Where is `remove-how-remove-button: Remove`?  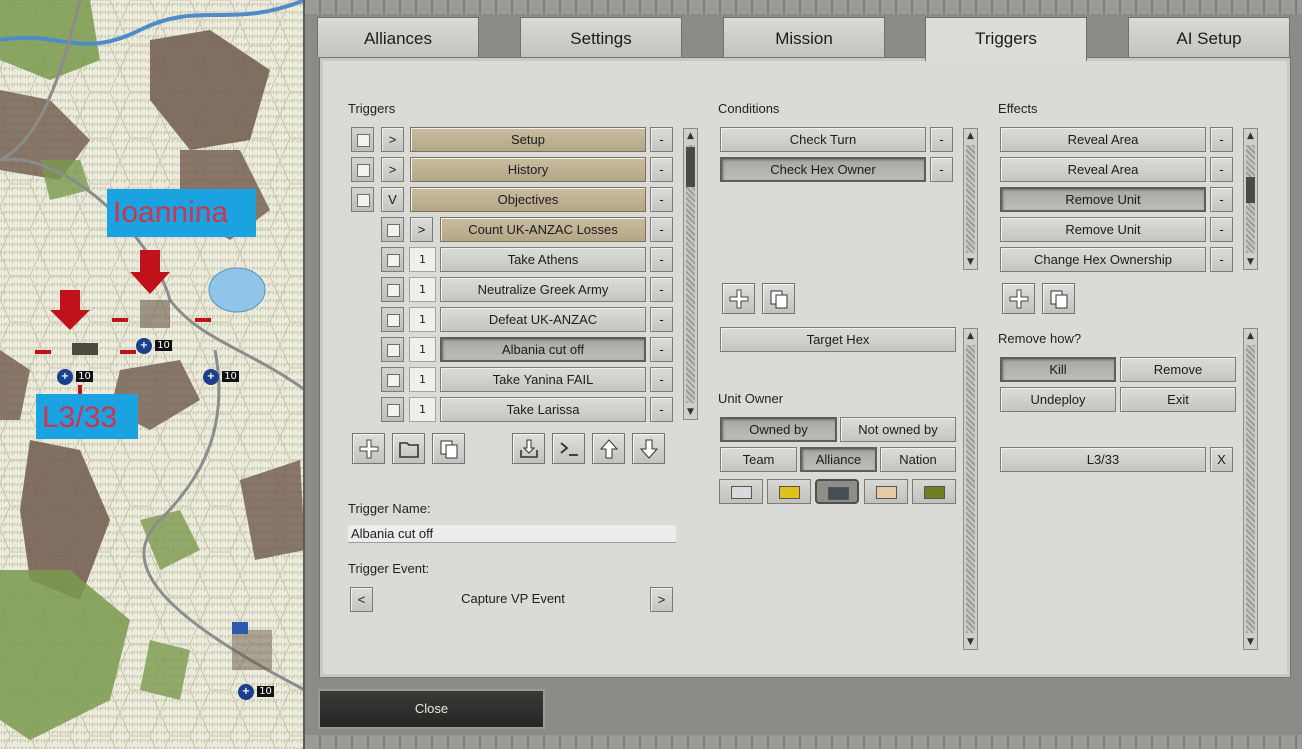 remove-how-remove-button: Remove is located at coordinates (1178, 369).